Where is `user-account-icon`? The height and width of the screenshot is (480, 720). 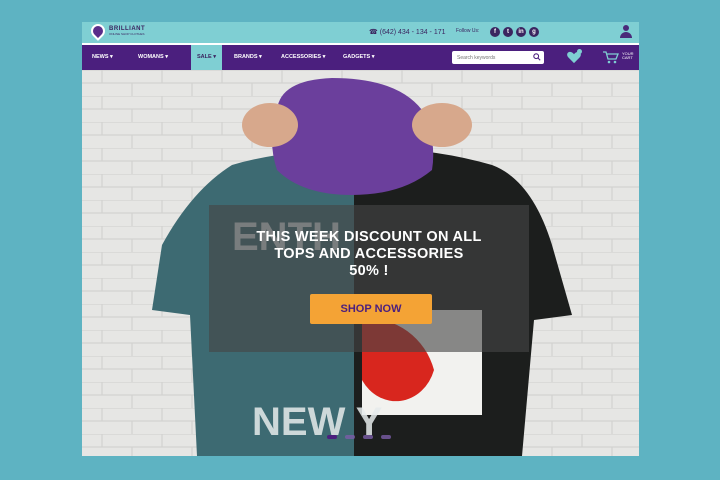 user-account-icon is located at coordinates (626, 32).